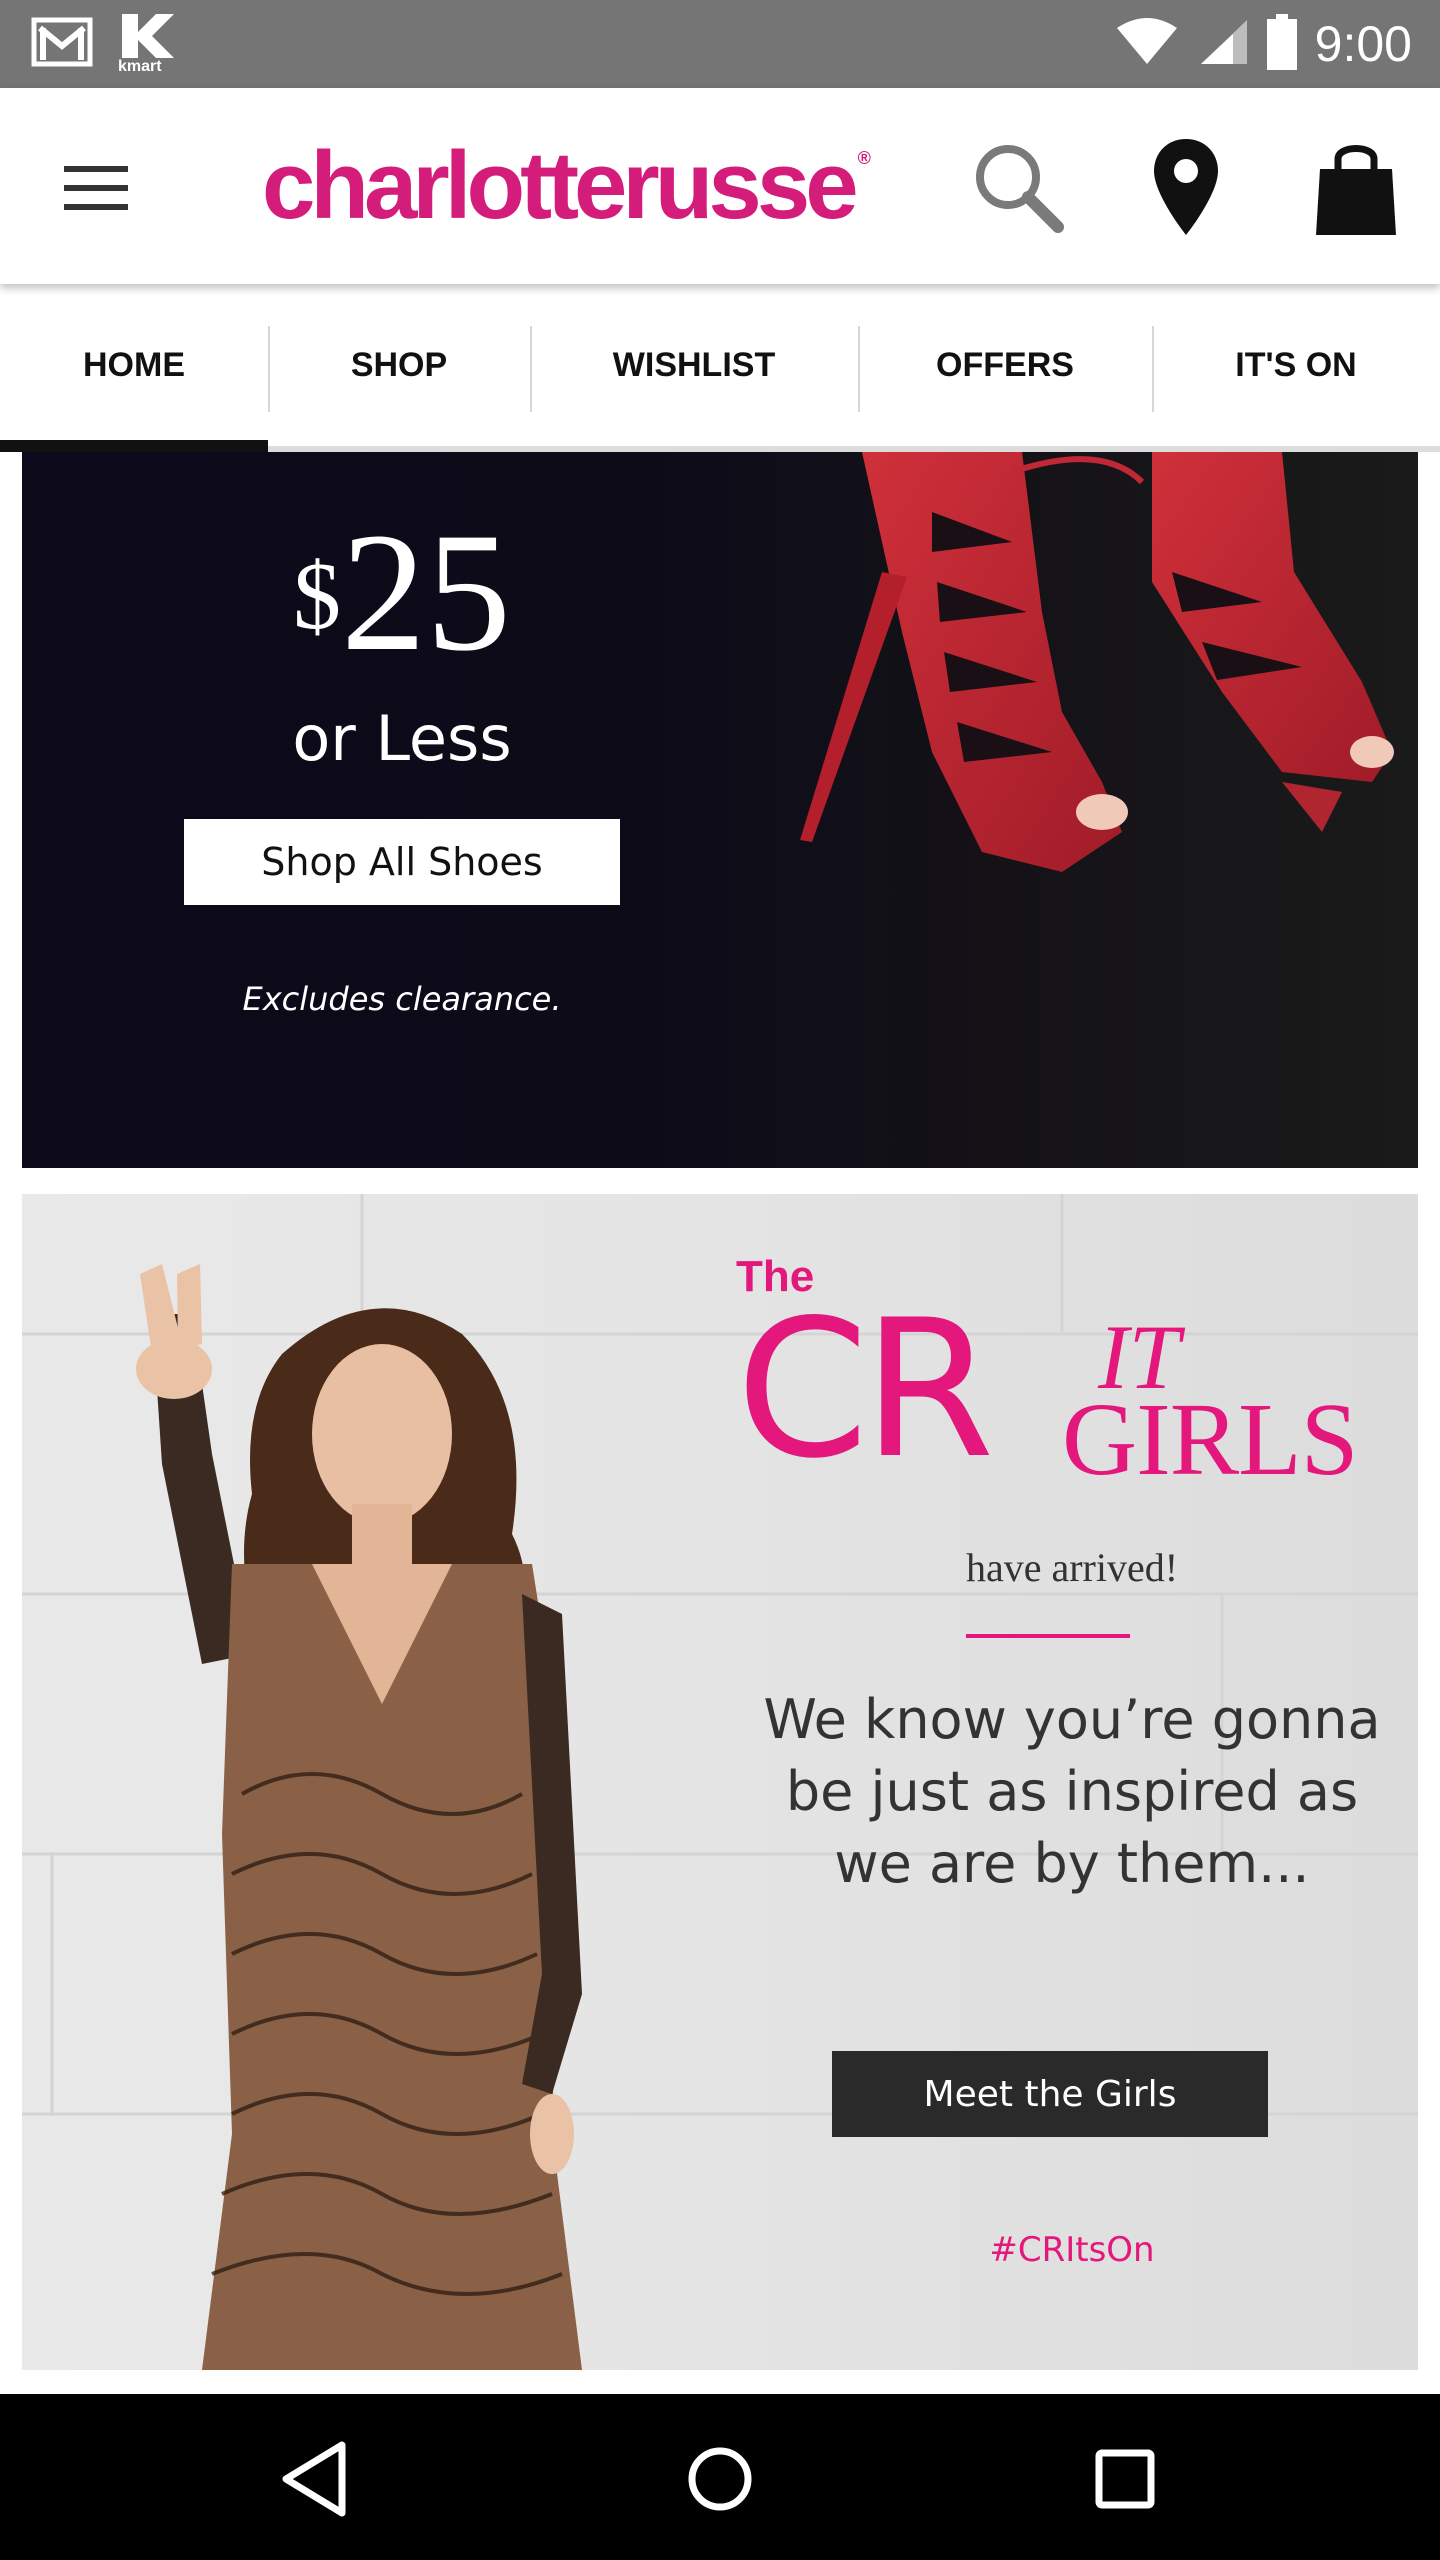  I want to click on tab-label: OFFERS, so click(1005, 364).